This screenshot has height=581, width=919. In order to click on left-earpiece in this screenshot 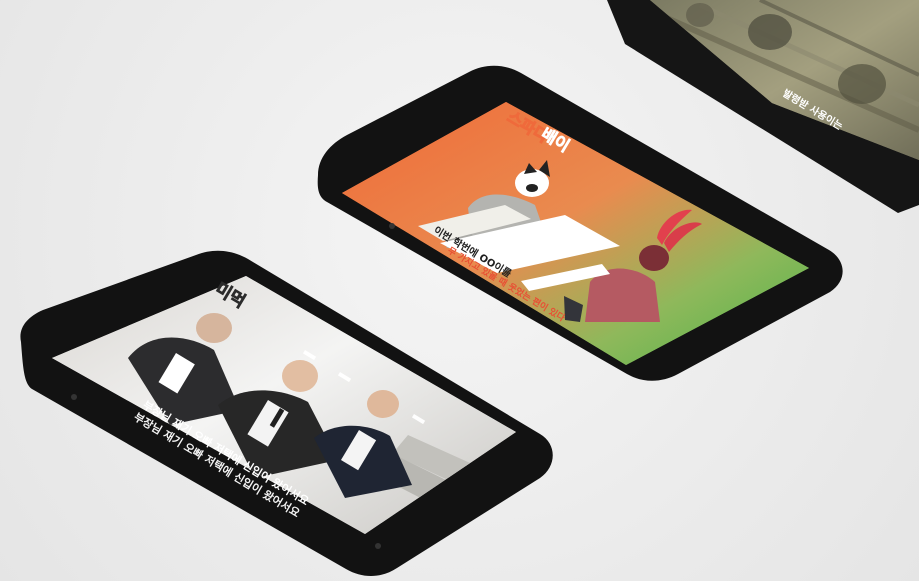, I will do `click(74, 397)`.